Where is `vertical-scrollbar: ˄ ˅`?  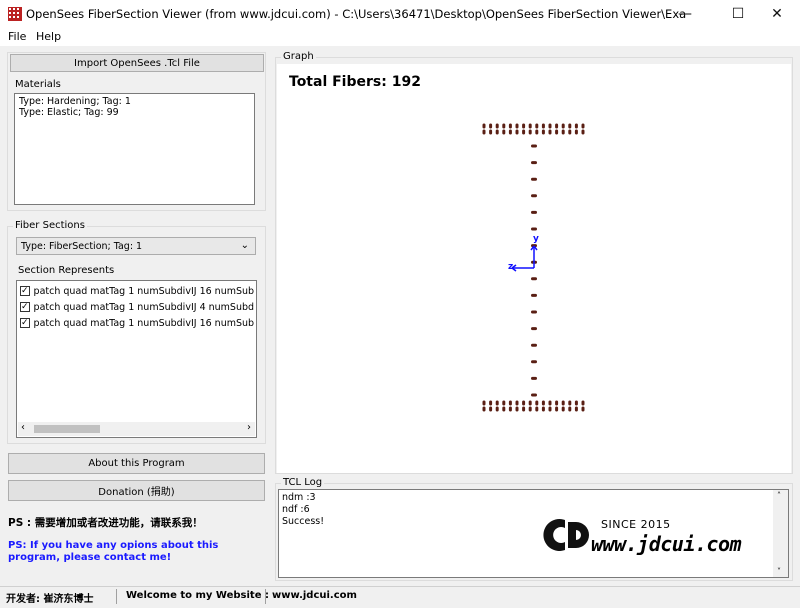 vertical-scrollbar: ˄ ˅ is located at coordinates (780, 533).